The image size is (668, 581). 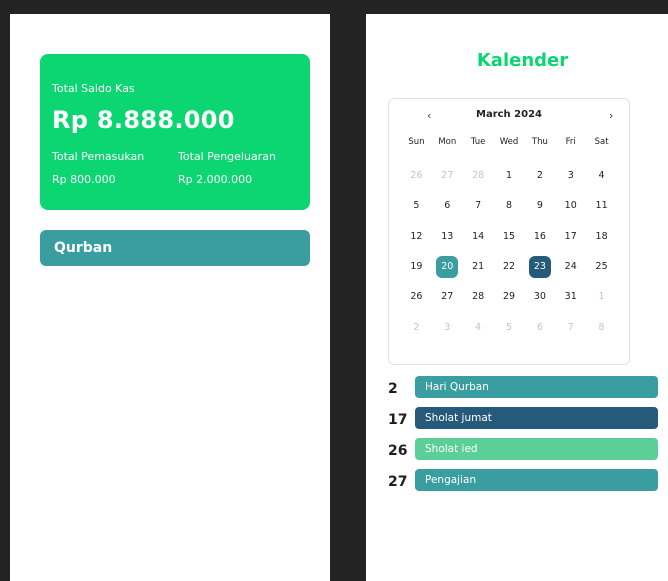 I want to click on calendar-week: 5 6 7 8 9 10 11, so click(x=509, y=206).